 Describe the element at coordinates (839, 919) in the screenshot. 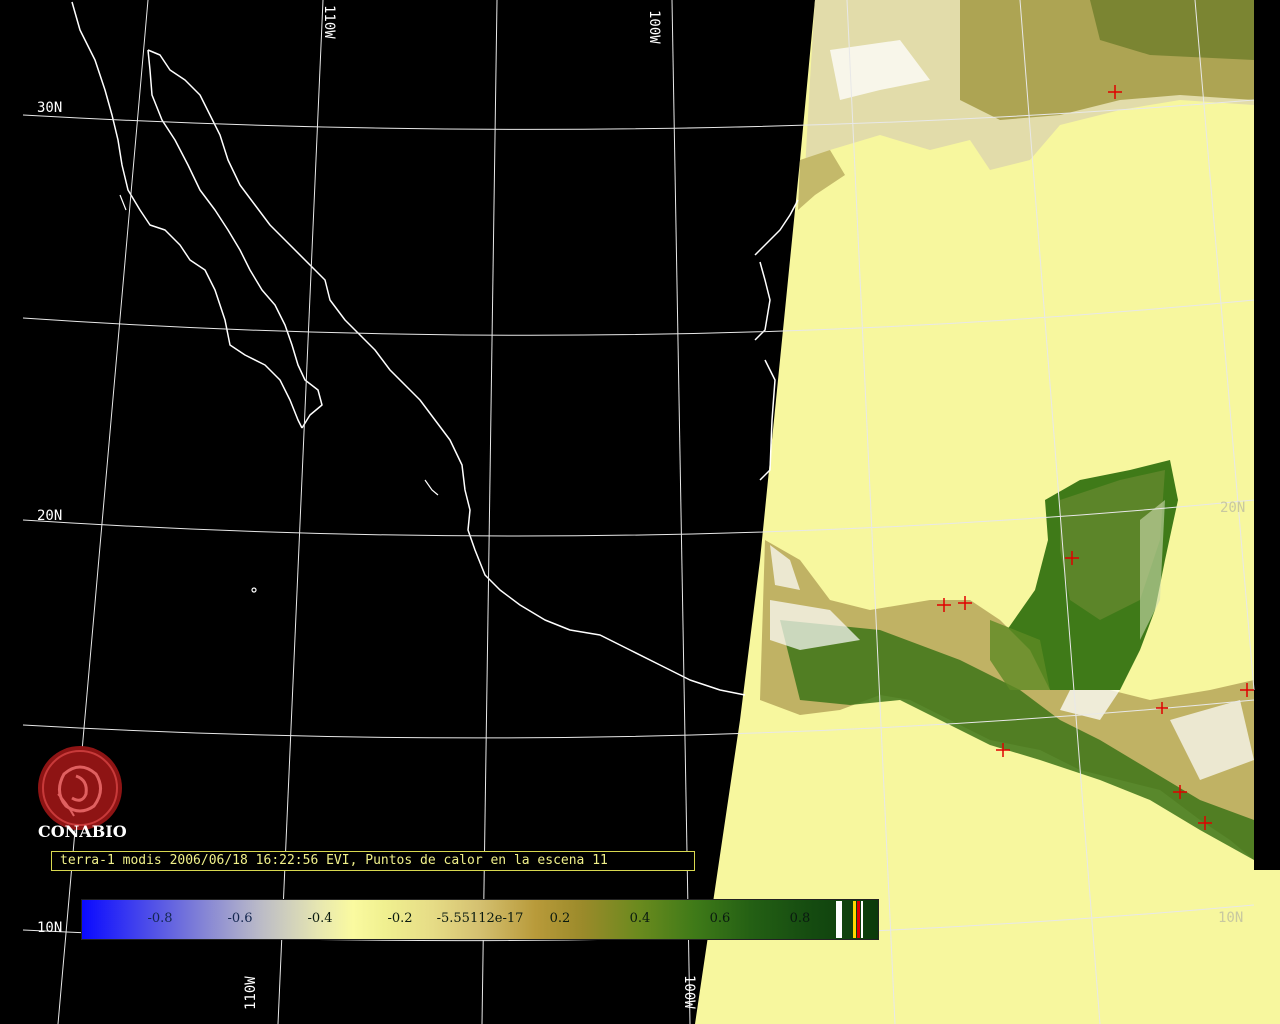

I see `colorbar-nodata-swatch` at that location.